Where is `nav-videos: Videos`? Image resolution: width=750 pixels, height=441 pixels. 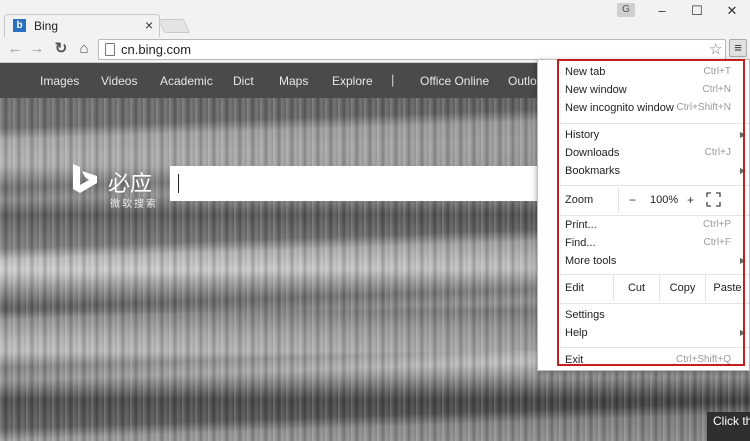
nav-videos: Videos is located at coordinates (119, 81).